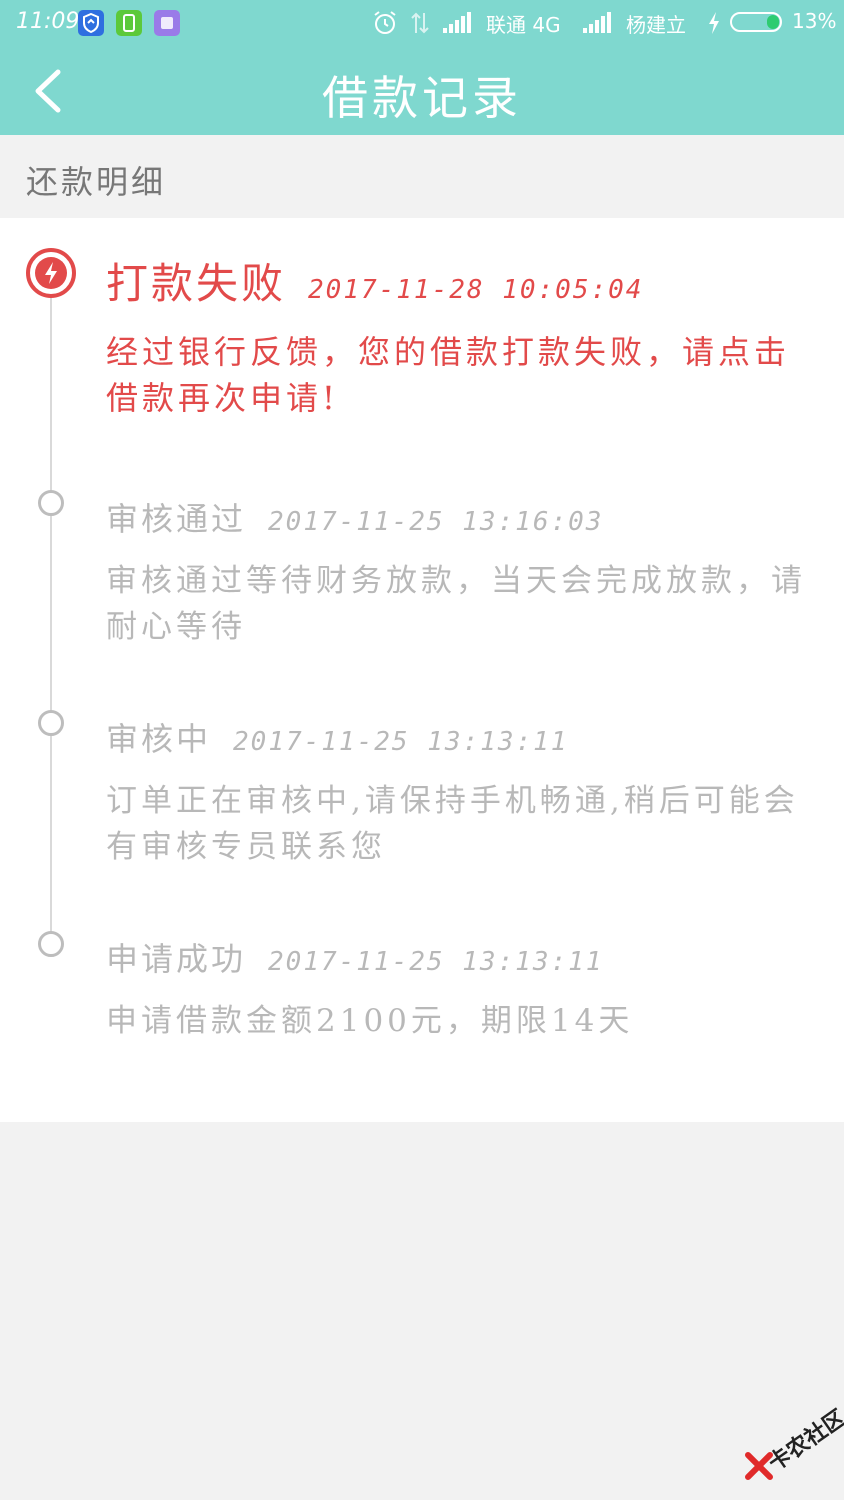 The width and height of the screenshot is (844, 1500). What do you see at coordinates (814, 21) in the screenshot?
I see `battery-percent: 13%` at bounding box center [814, 21].